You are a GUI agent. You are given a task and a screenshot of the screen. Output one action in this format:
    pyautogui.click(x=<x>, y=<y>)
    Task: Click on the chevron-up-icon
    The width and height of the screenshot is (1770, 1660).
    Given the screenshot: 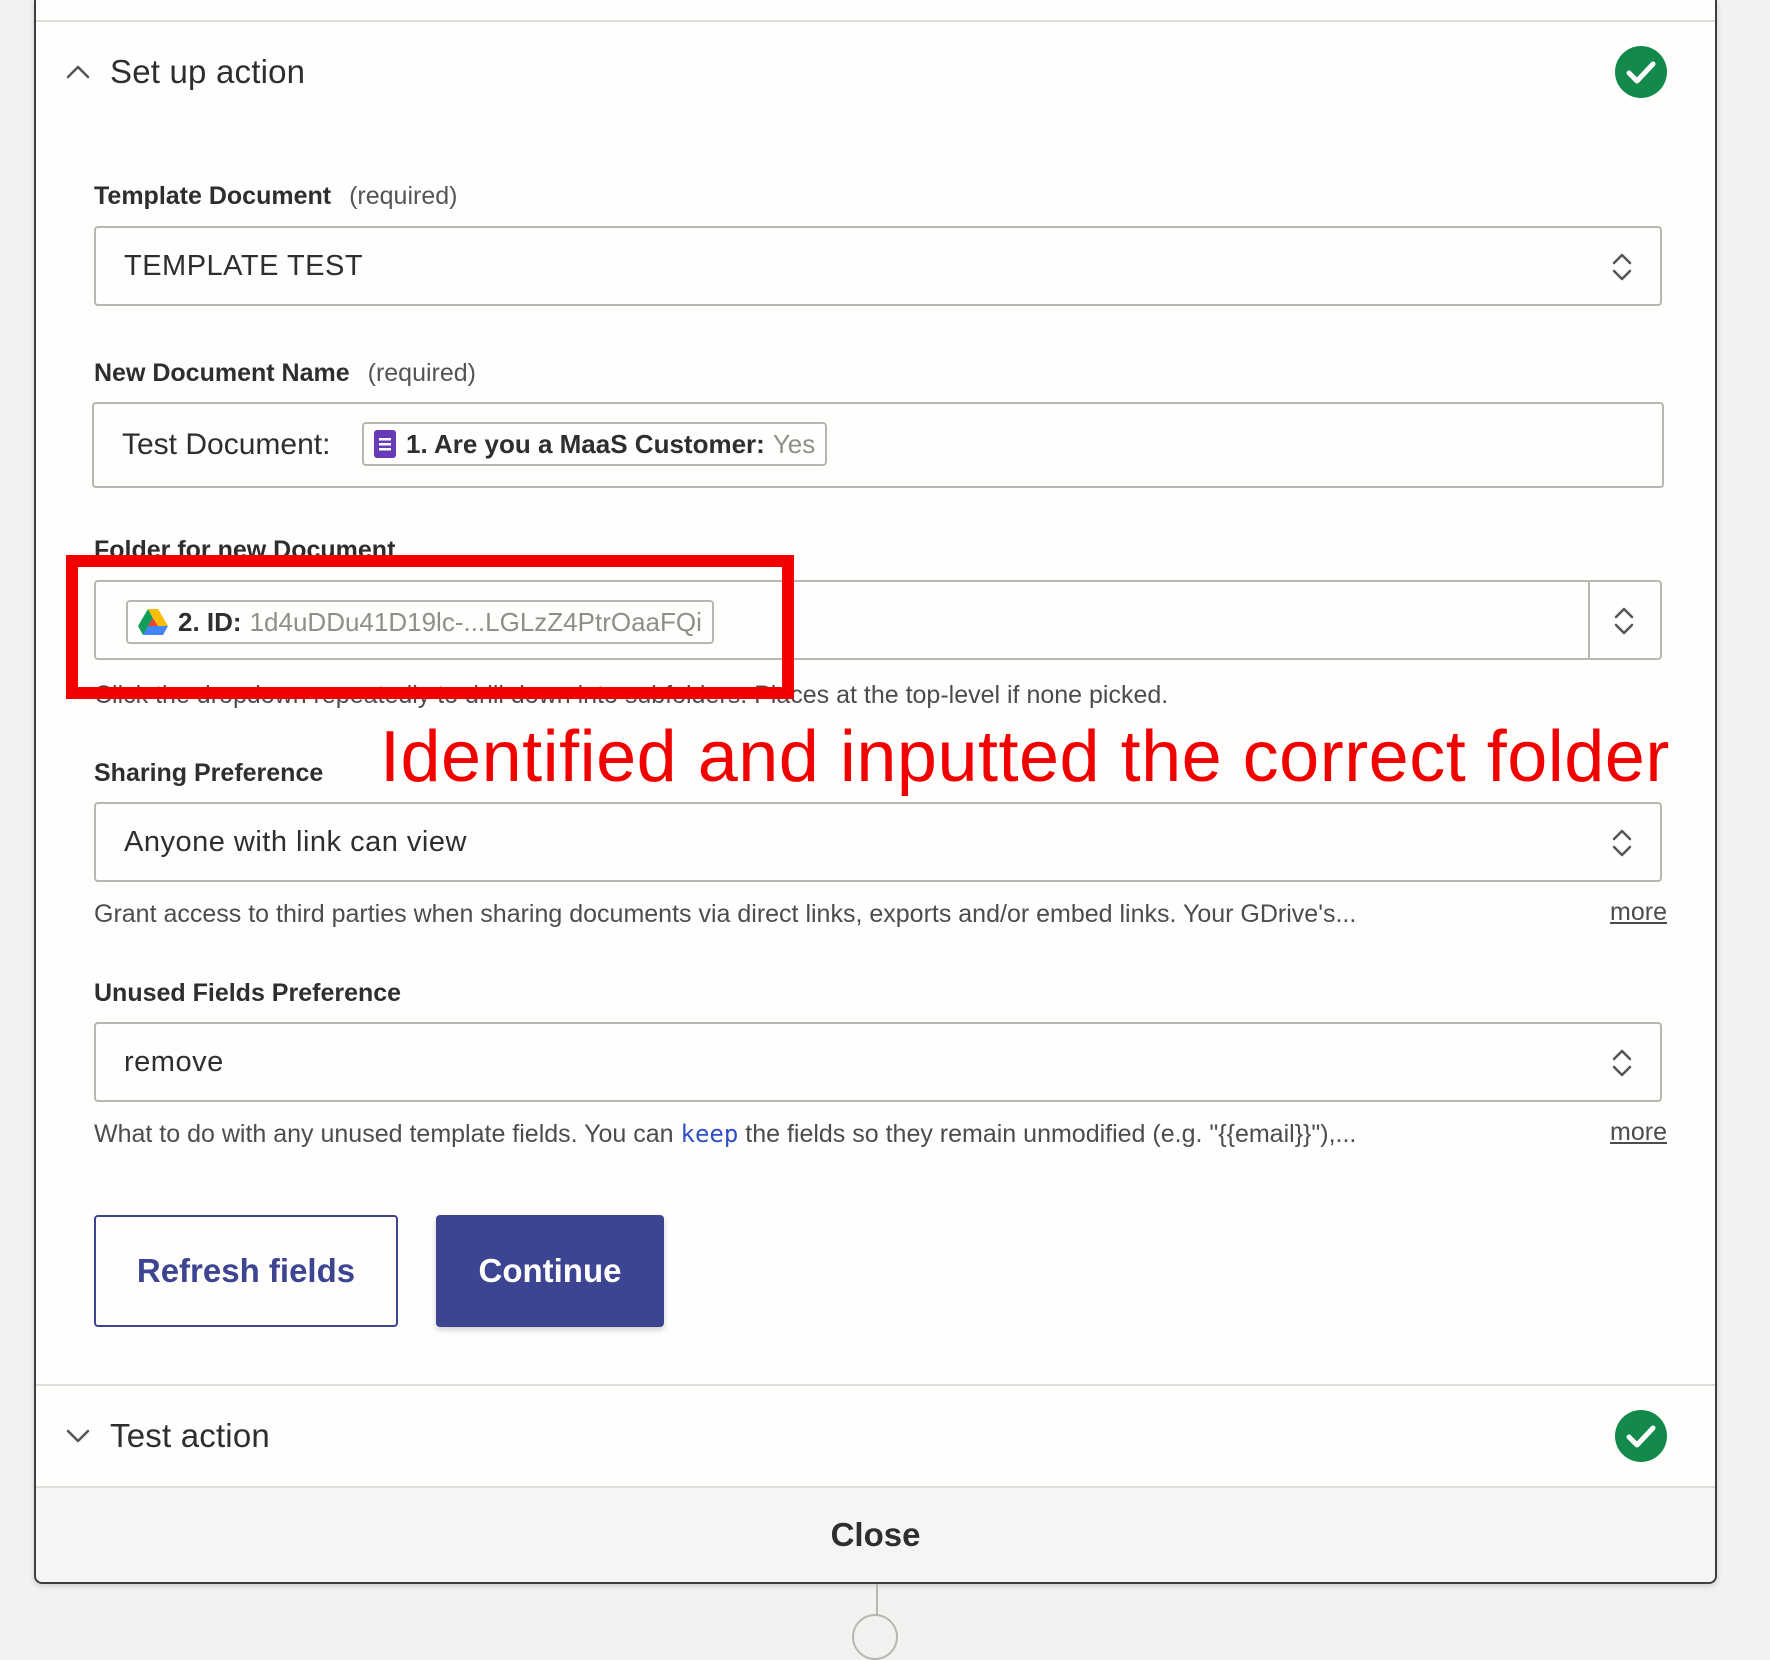 What is the action you would take?
    pyautogui.click(x=78, y=72)
    